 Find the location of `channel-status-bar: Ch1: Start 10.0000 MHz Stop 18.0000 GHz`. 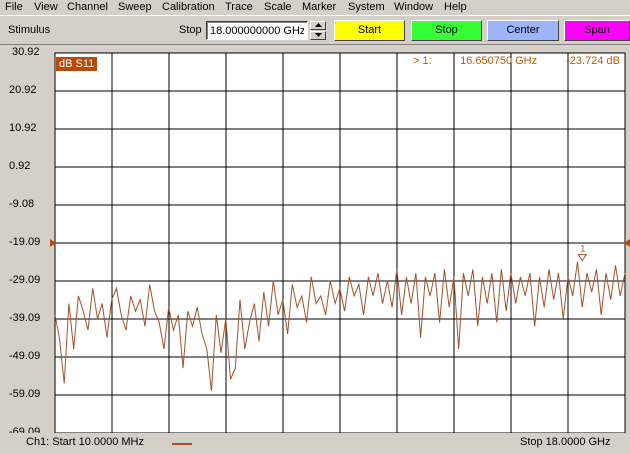

channel-status-bar: Ch1: Start 10.0000 MHz Stop 18.0000 GHz is located at coordinates (315, 443).